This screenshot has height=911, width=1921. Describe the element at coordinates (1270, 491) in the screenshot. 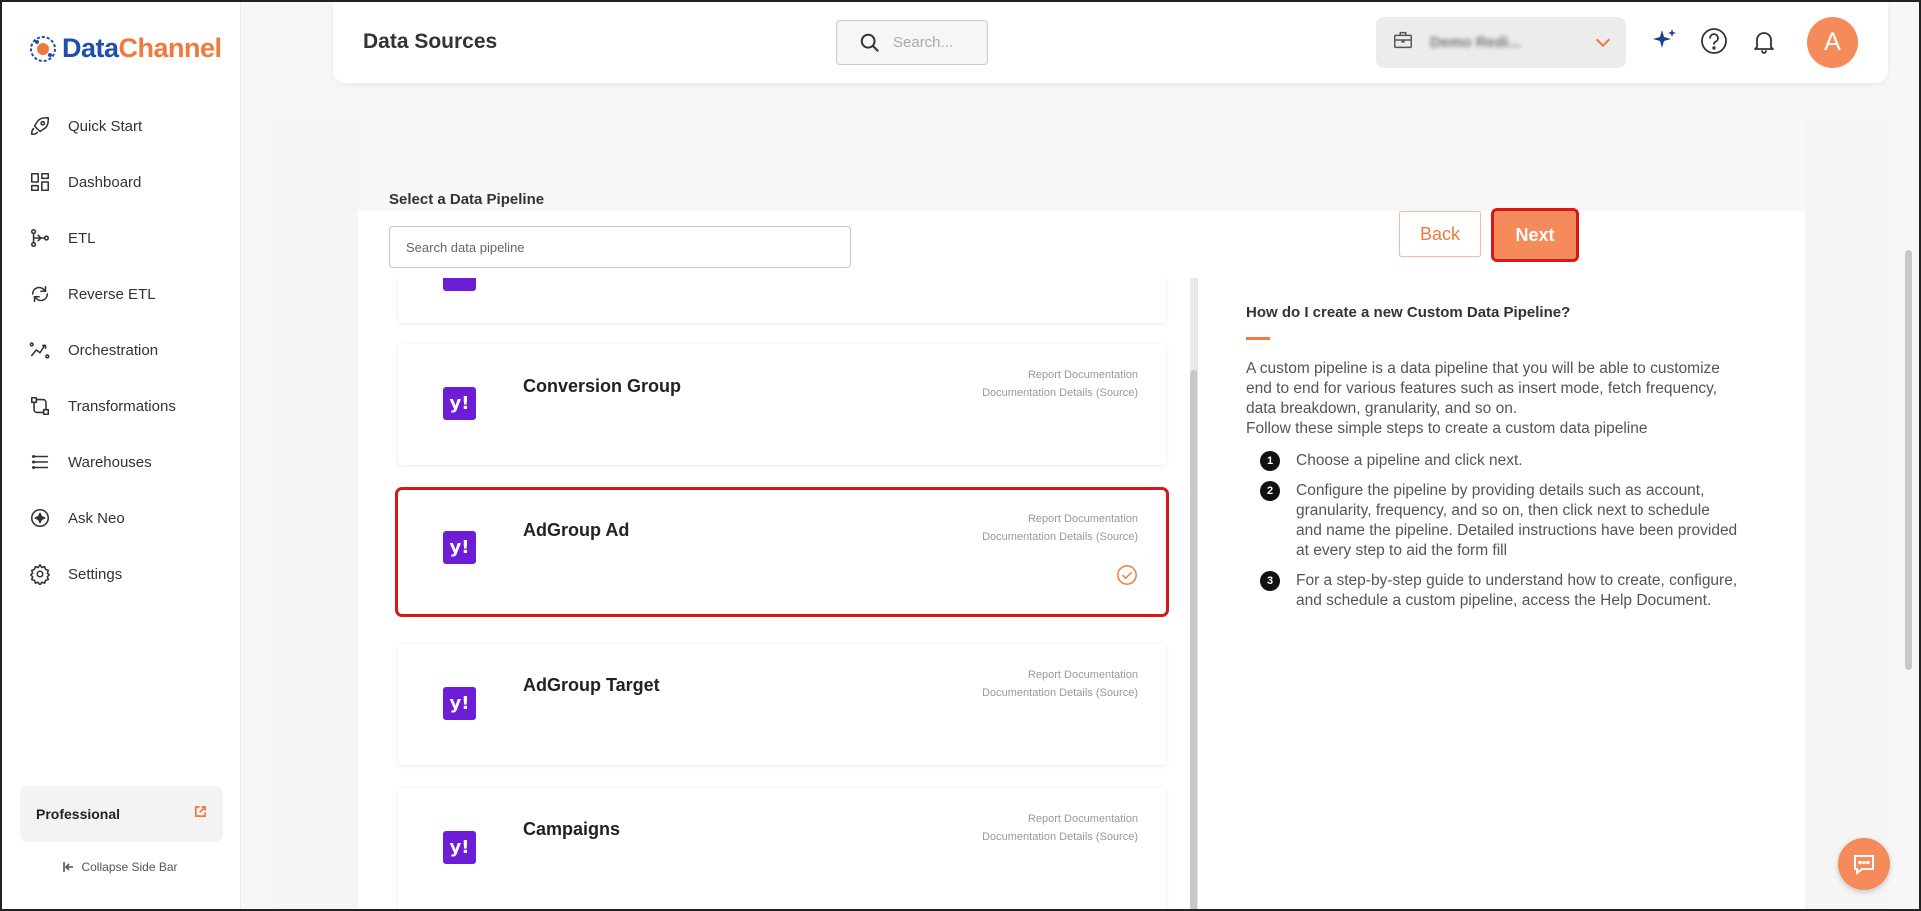

I see `step-number: 2` at that location.